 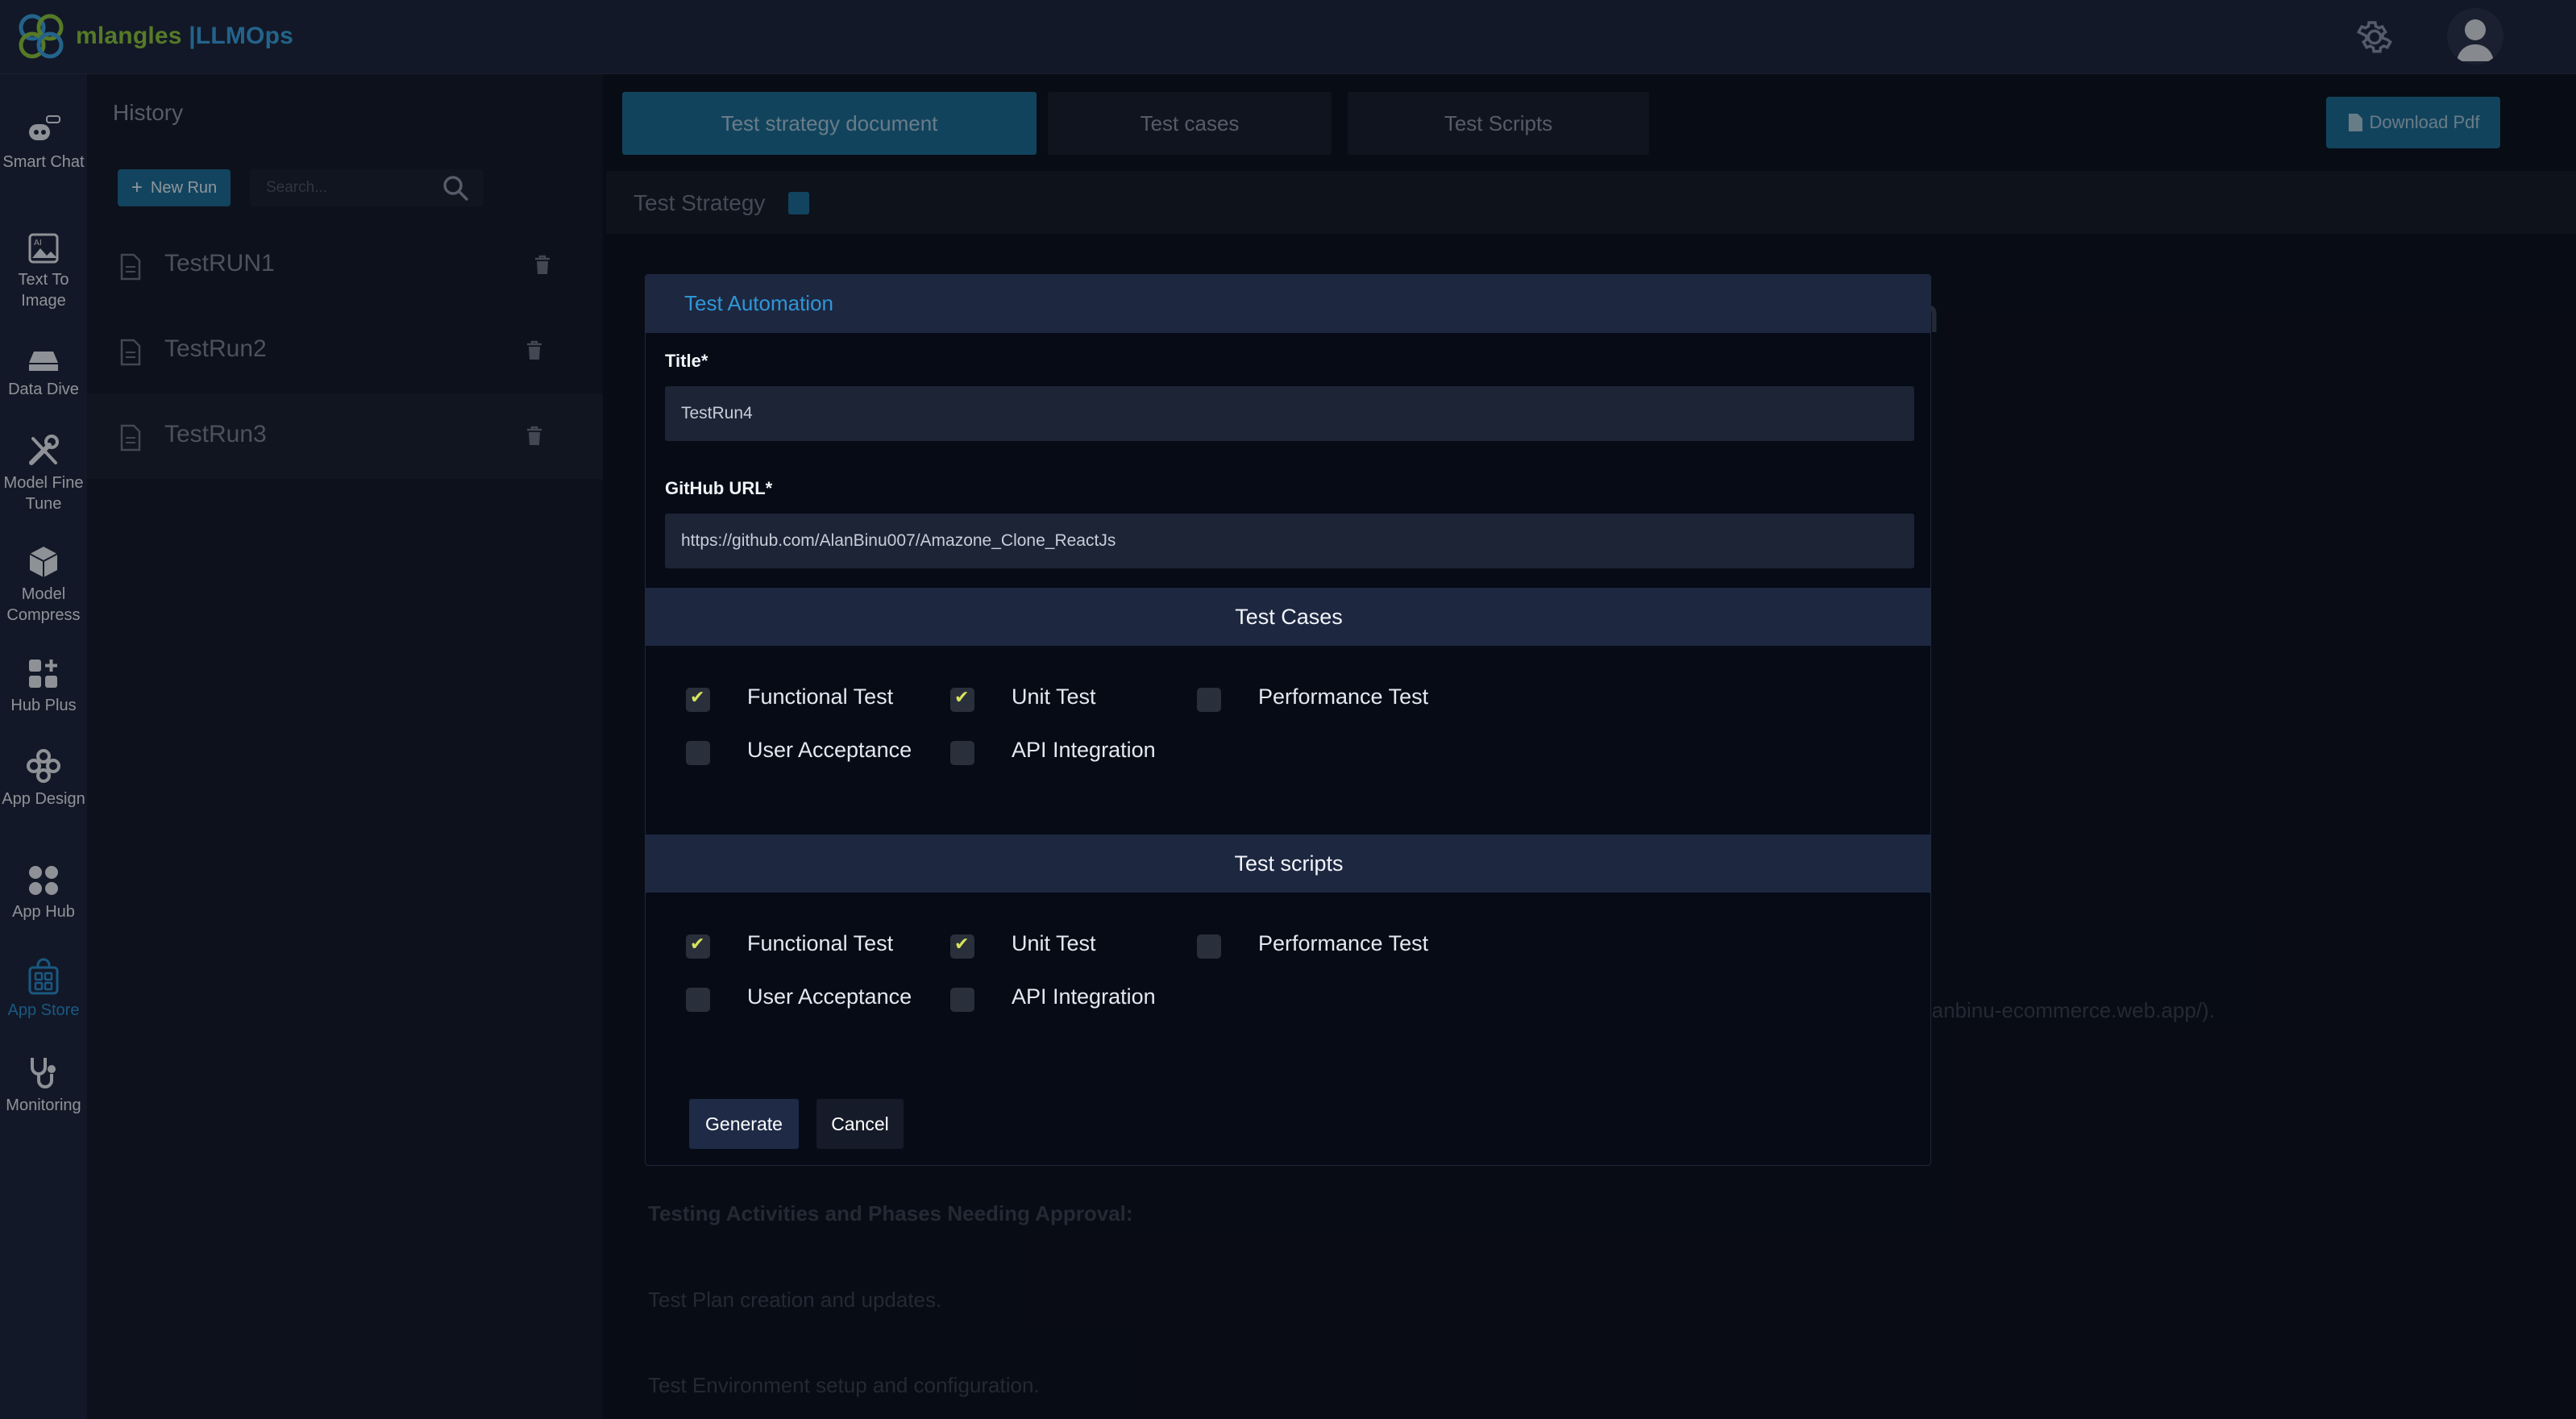 I want to click on ts-functional-test-checkbox, so click(x=698, y=946).